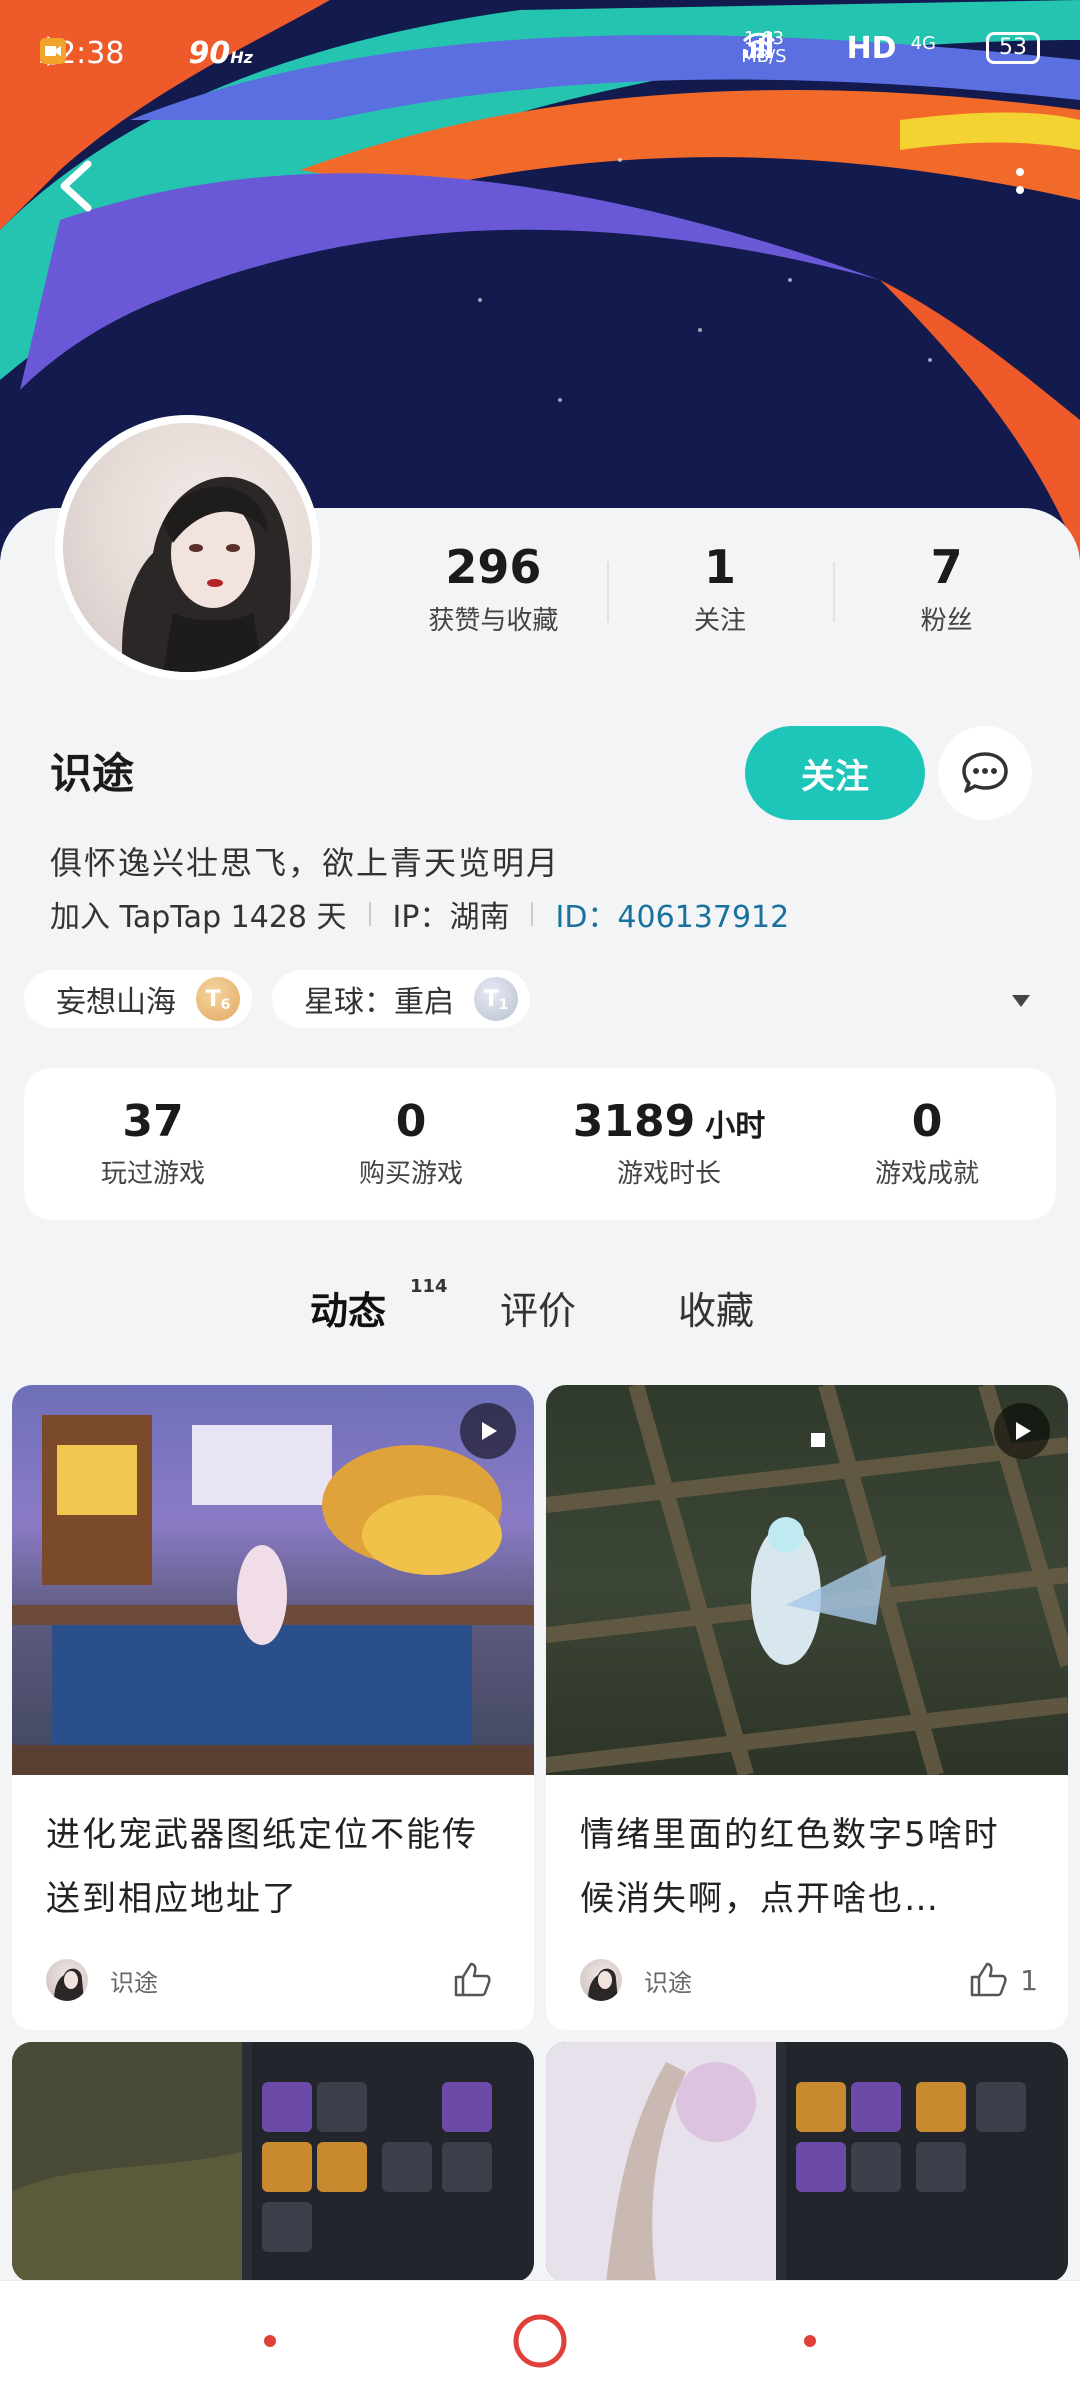 The image size is (1080, 2400). I want to click on badge-game-1: 妄想山海 T6, so click(138, 999).